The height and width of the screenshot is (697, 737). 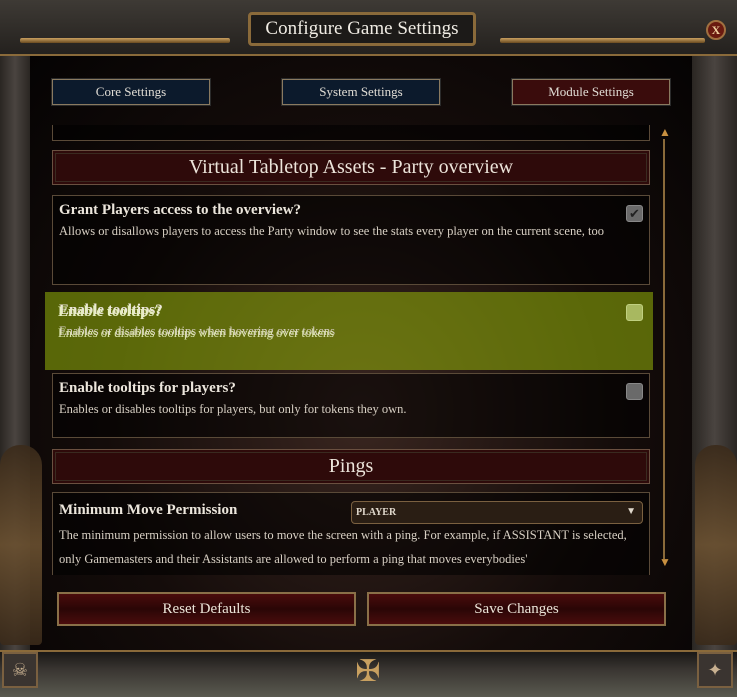 I want to click on tab-module-settings: Module Settings, so click(x=591, y=92).